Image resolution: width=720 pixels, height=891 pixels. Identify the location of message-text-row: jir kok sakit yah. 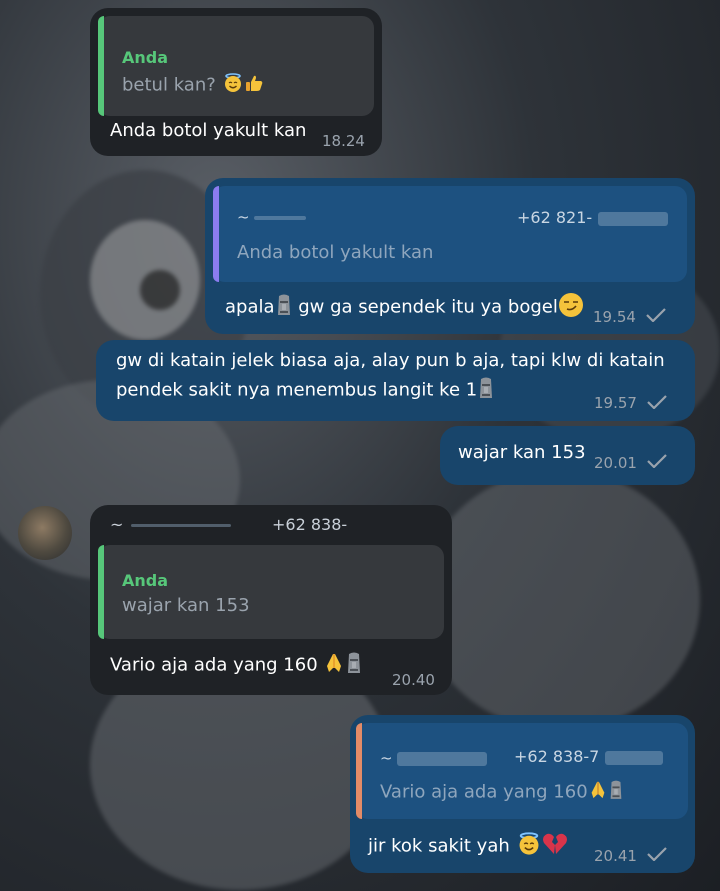
(468, 846).